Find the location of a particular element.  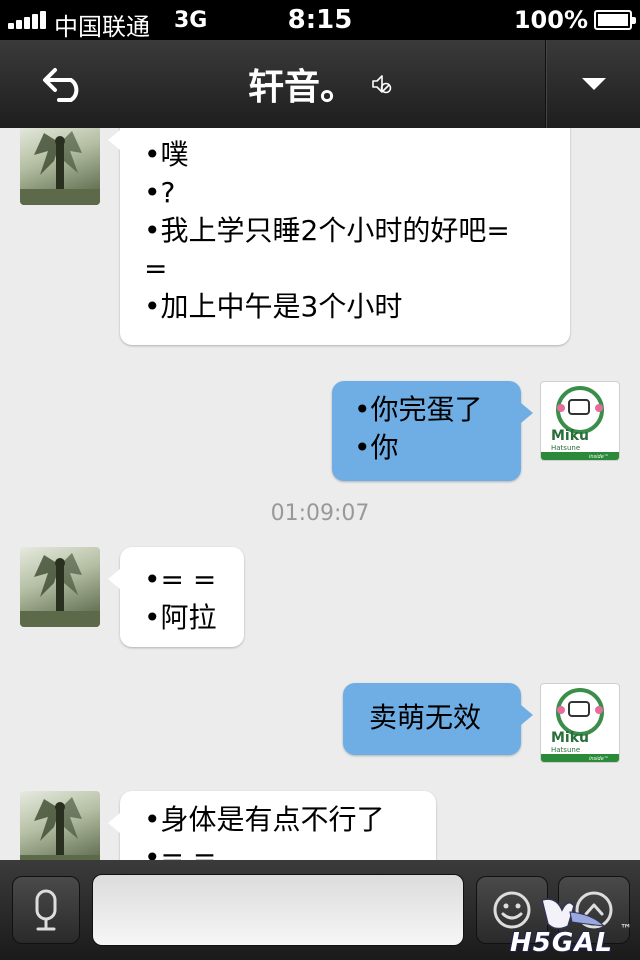

mute-icon is located at coordinates (382, 84).